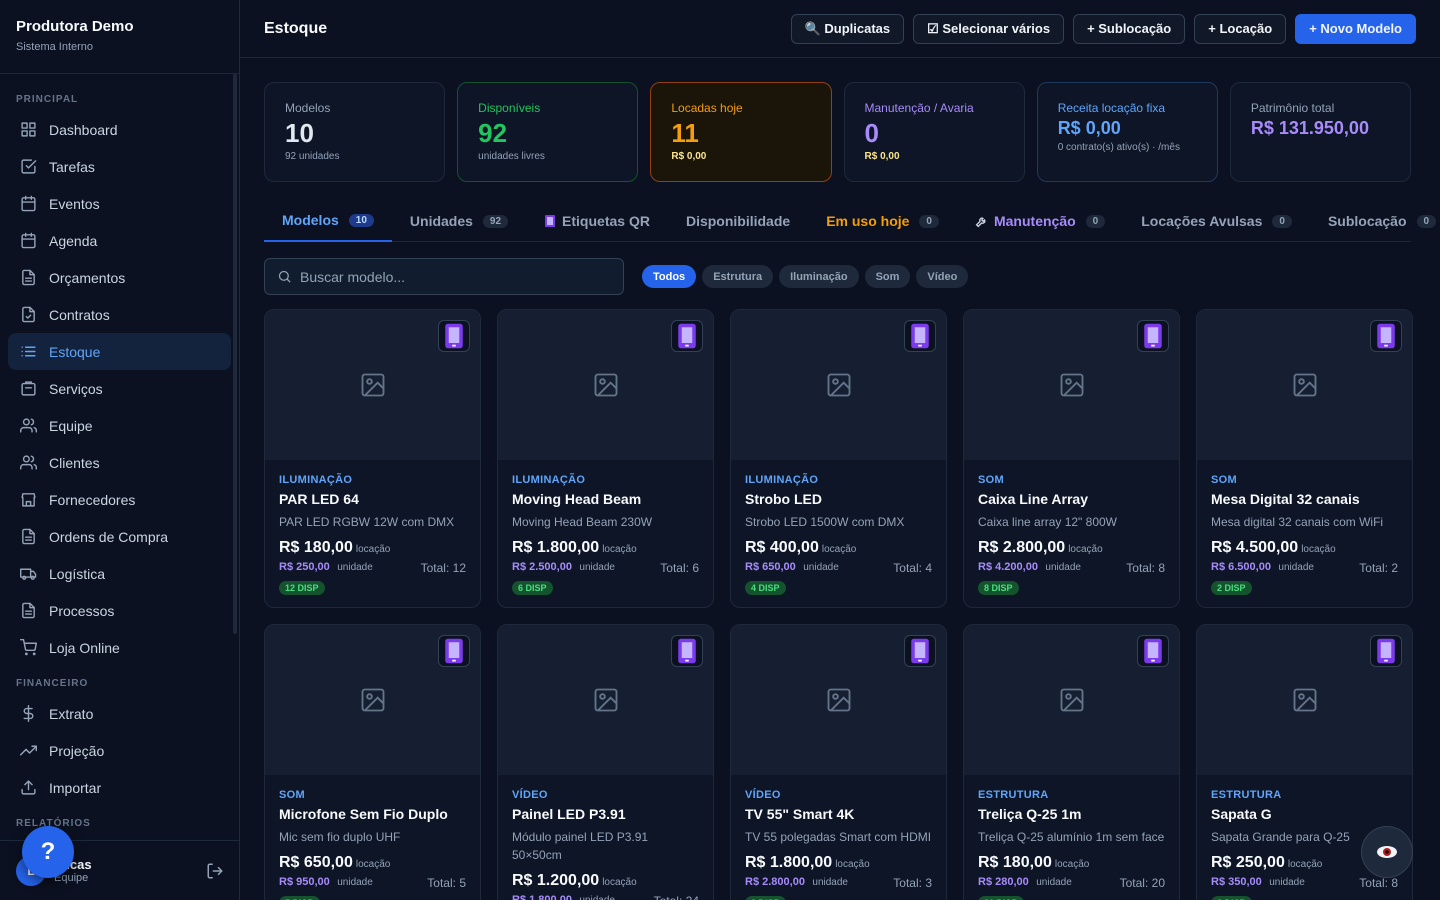  What do you see at coordinates (1040, 221) in the screenshot?
I see `tab-manutencao: Manutenção 0` at bounding box center [1040, 221].